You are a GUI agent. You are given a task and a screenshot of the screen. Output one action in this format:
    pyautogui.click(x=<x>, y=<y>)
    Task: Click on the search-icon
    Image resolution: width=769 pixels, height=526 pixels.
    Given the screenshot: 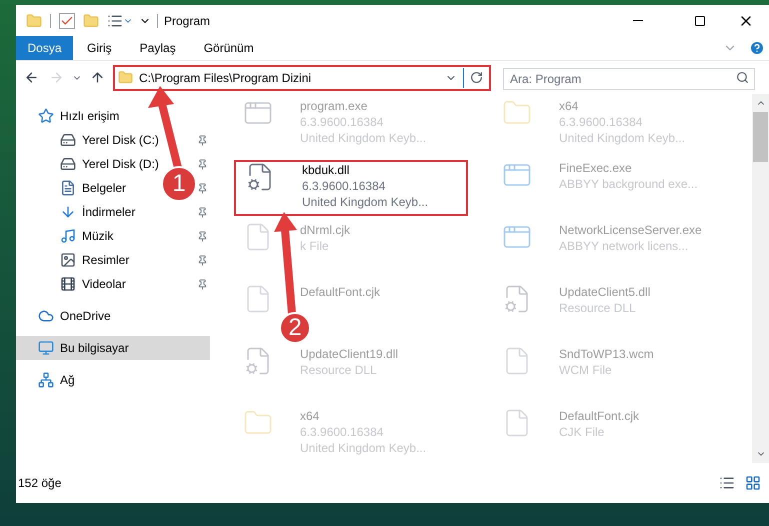 What is the action you would take?
    pyautogui.click(x=742, y=77)
    